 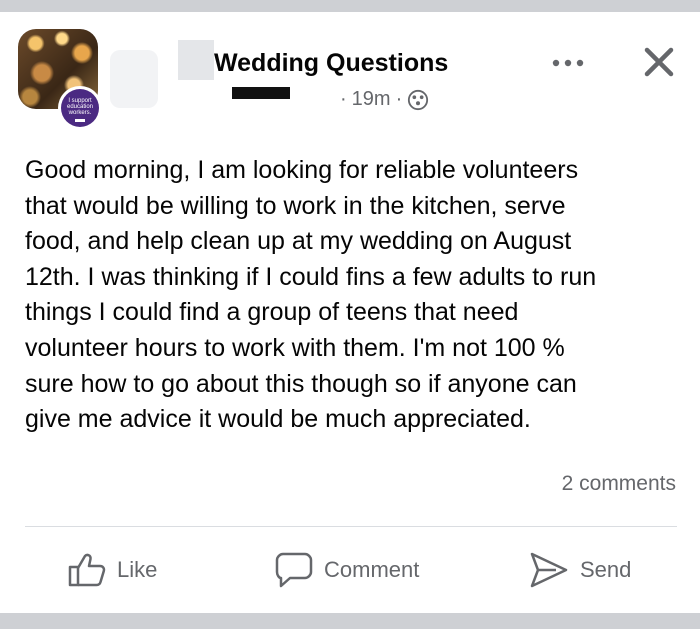 I want to click on send-arrow-icon, so click(x=549, y=570).